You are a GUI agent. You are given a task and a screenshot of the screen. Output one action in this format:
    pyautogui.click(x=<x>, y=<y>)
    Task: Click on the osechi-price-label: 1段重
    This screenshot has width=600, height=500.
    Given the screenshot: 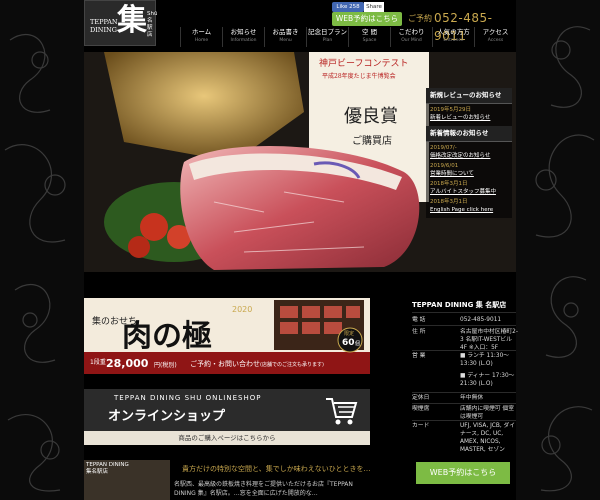 What is the action you would take?
    pyautogui.click(x=98, y=362)
    